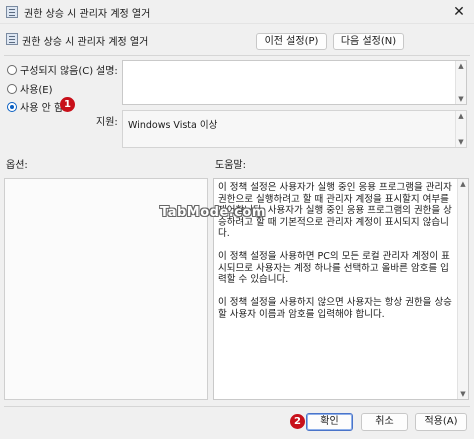 The height and width of the screenshot is (439, 474). I want to click on next-setting-button: 다음 설정(N), so click(368, 41).